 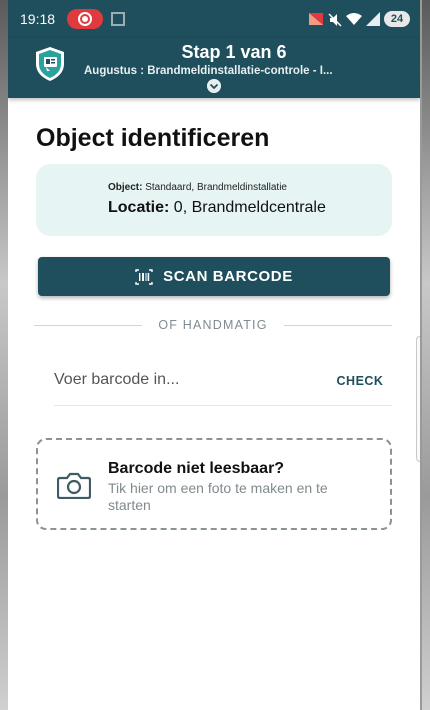 I want to click on notification-icon, so click(x=316, y=19).